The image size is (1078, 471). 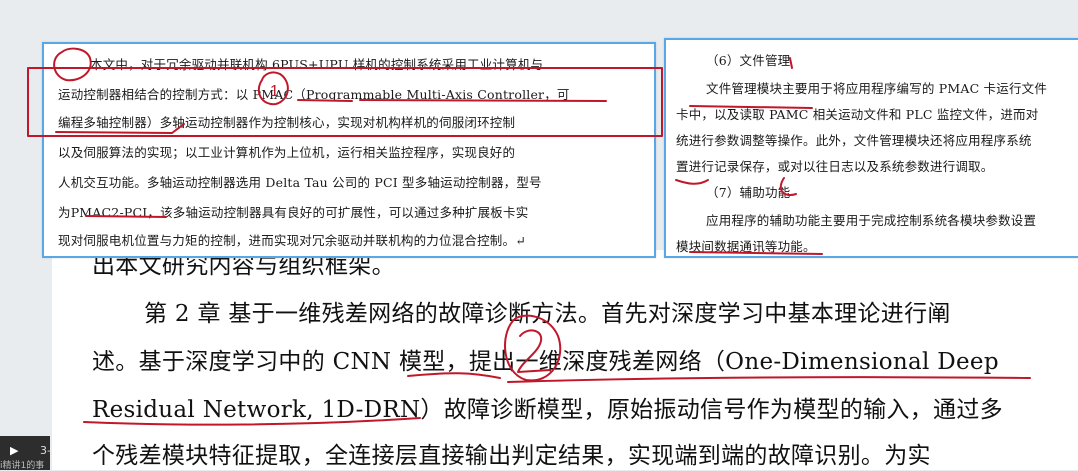 I want to click on right-line-6: 应用程序的辅助功能主要用于完成控制系统各模块参数设置, so click(x=871, y=220).